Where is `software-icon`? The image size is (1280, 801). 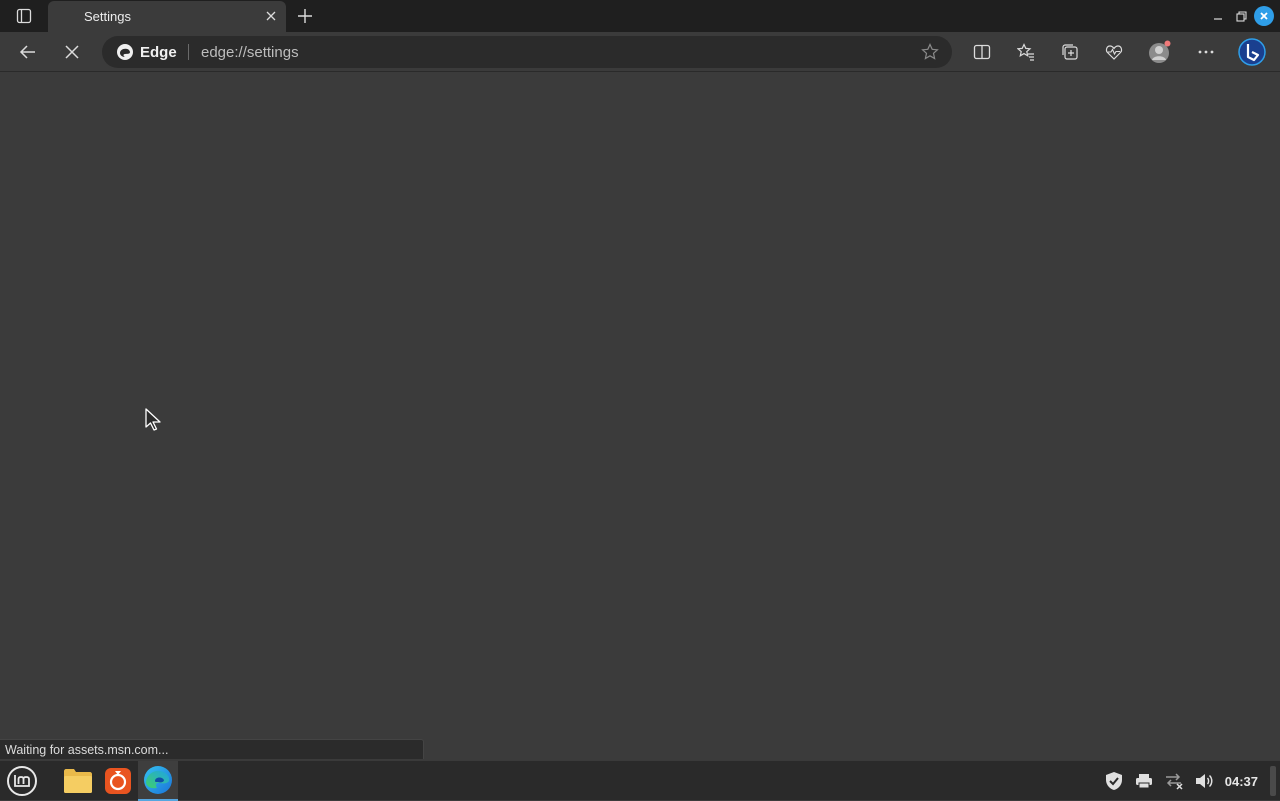
software-icon is located at coordinates (118, 781).